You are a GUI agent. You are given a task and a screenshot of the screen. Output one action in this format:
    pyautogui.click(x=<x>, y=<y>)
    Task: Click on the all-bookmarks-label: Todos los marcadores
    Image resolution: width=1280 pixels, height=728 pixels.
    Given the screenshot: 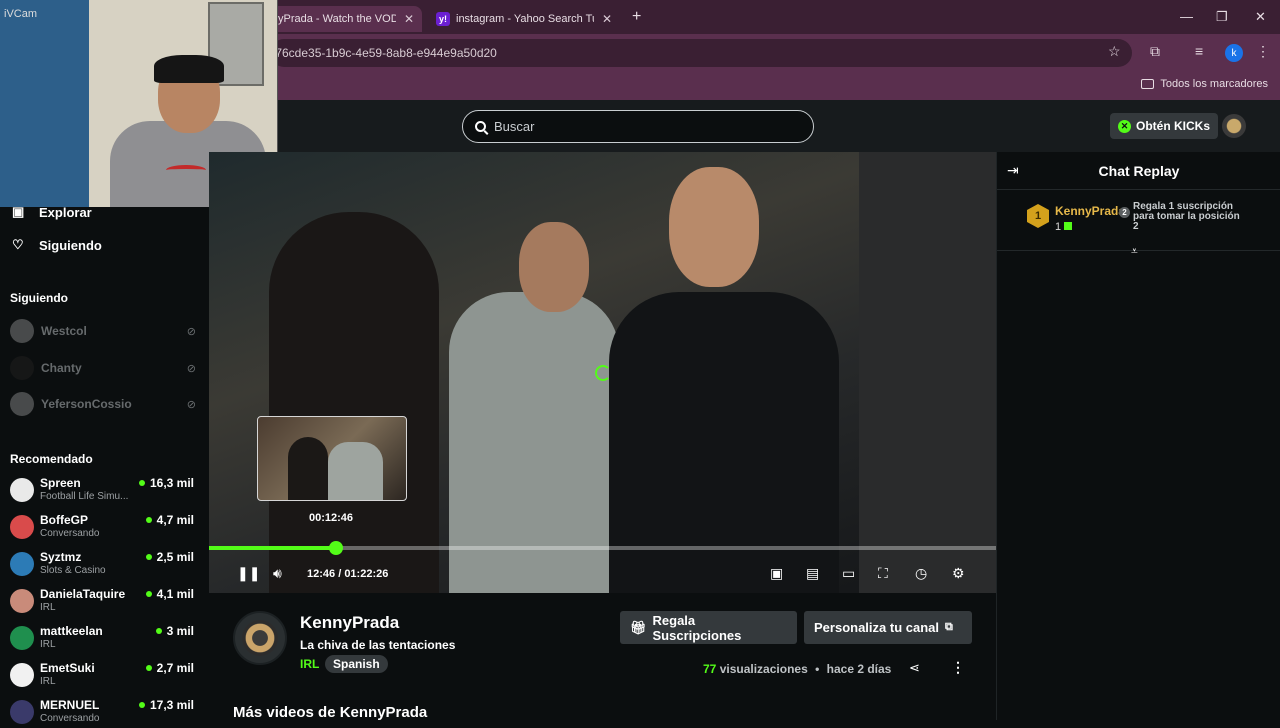 What is the action you would take?
    pyautogui.click(x=1214, y=84)
    